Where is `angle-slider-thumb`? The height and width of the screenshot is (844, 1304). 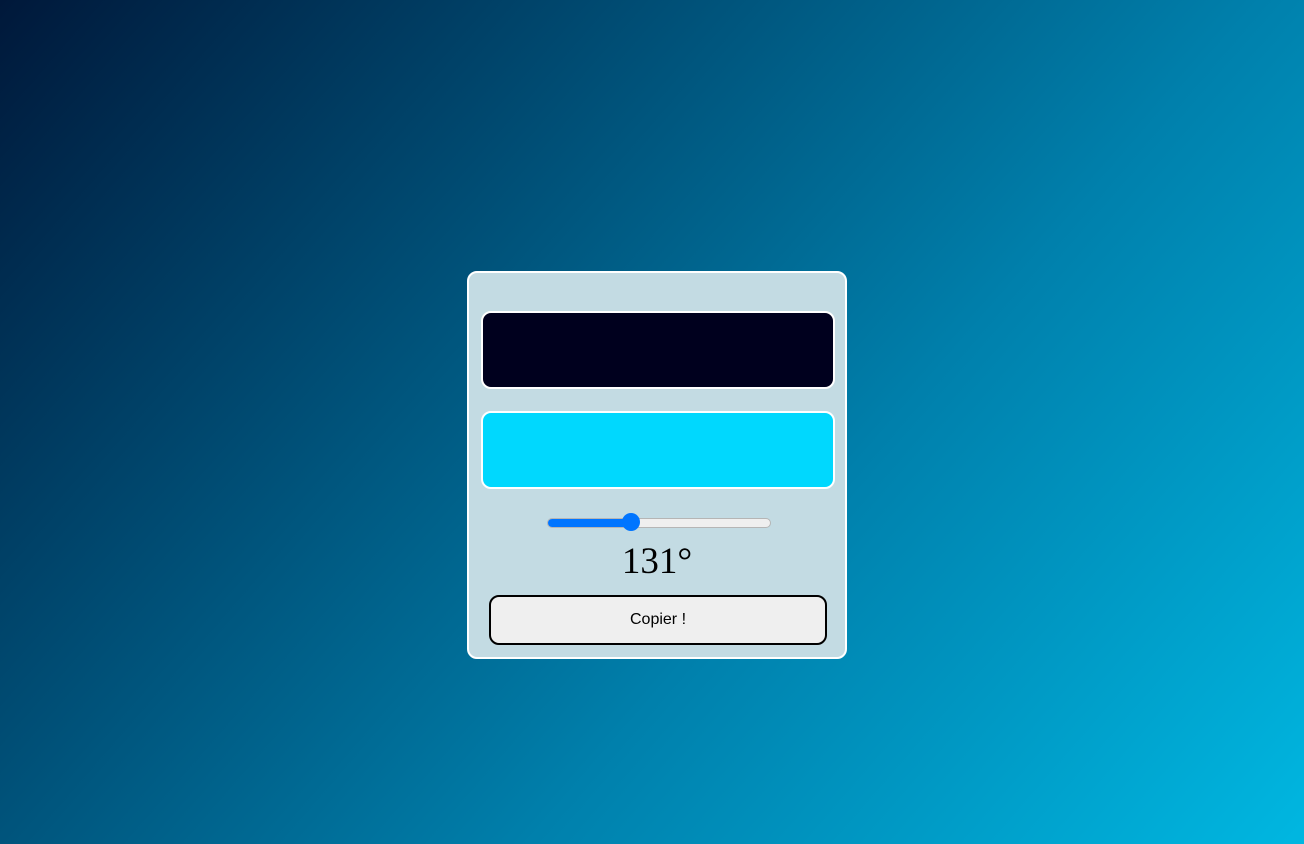 angle-slider-thumb is located at coordinates (630, 522).